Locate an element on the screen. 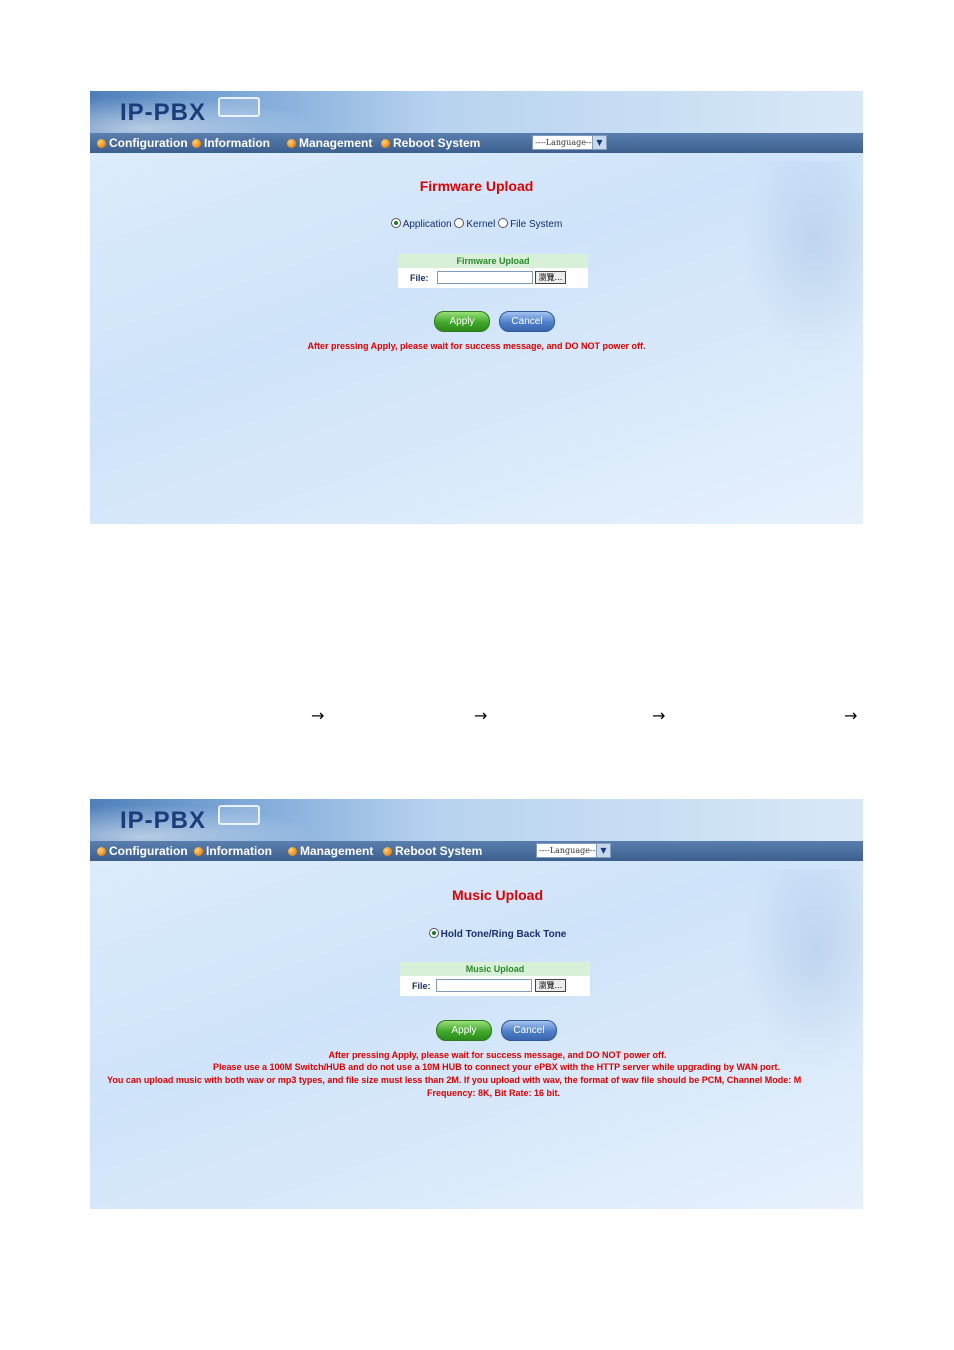  page-title: Music Upload is located at coordinates (497, 895).